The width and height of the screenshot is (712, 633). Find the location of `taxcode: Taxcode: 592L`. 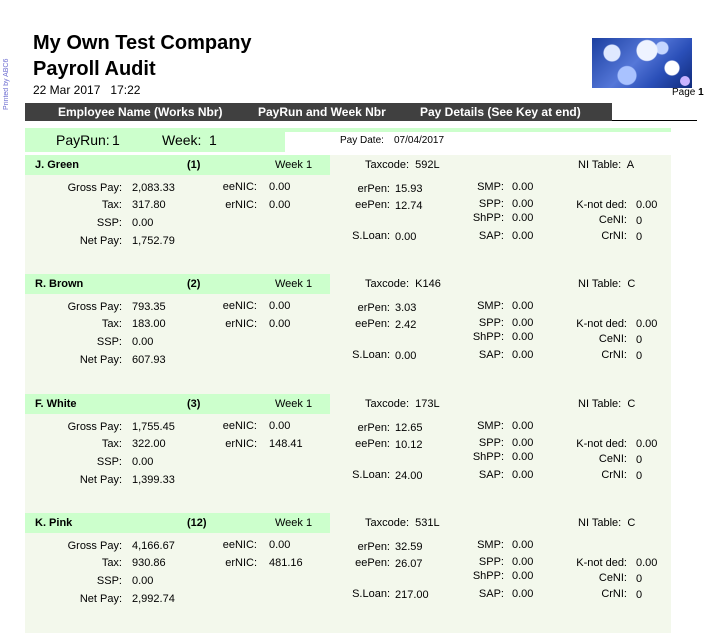

taxcode: Taxcode: 592L is located at coordinates (402, 165).